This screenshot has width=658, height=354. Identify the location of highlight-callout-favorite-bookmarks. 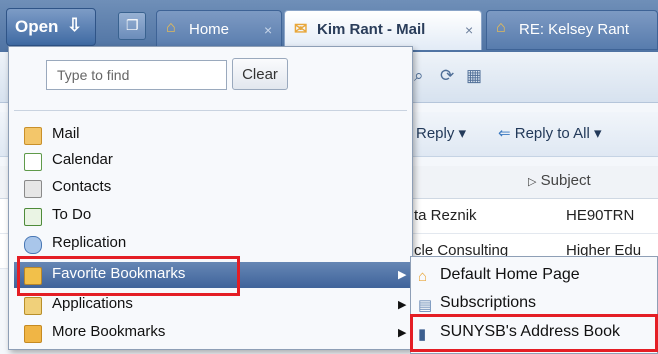
(128, 276).